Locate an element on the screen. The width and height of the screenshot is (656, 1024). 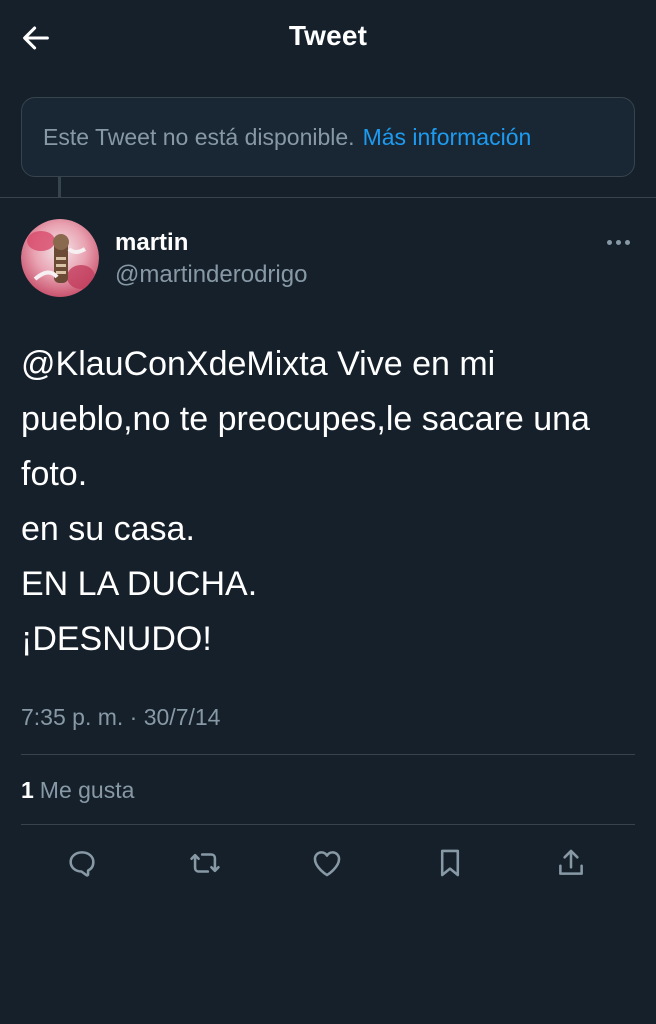
bookmark-icon is located at coordinates (450, 863).